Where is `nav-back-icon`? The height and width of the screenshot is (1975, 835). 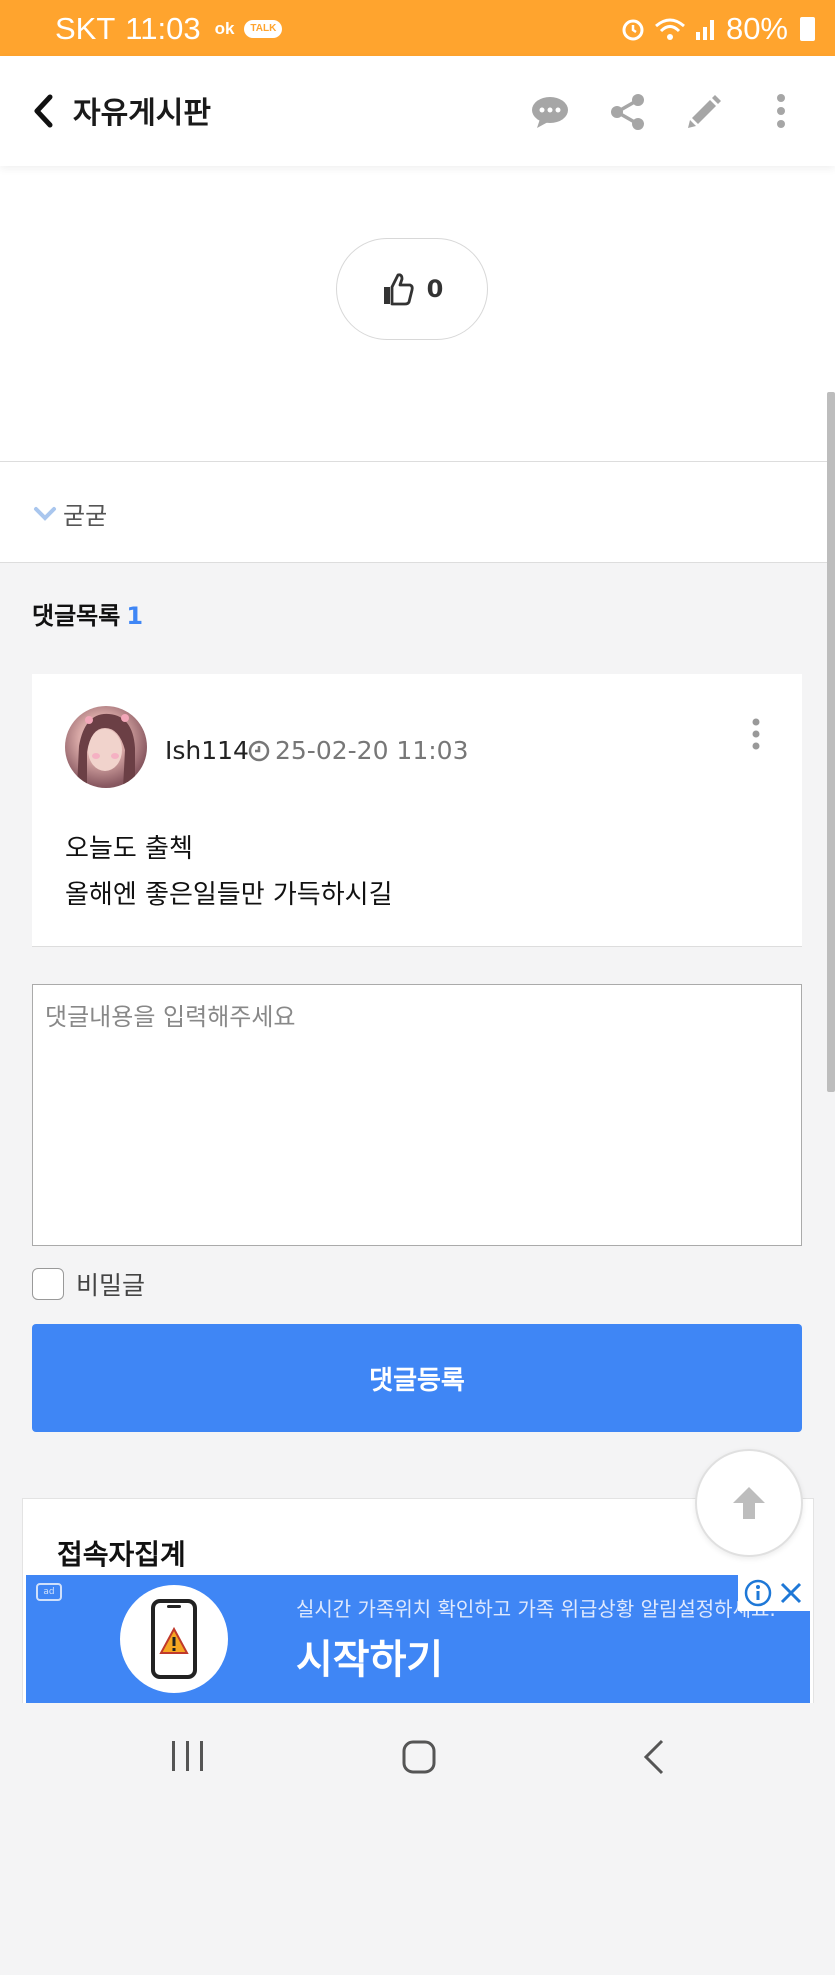 nav-back-icon is located at coordinates (654, 1757).